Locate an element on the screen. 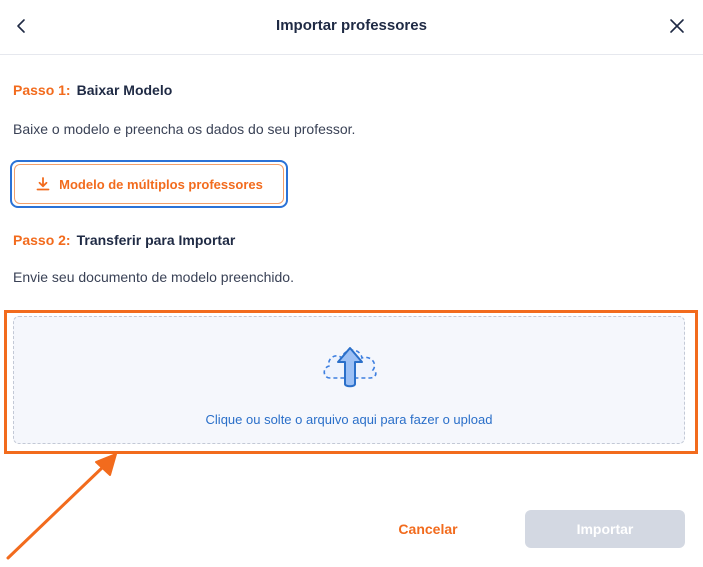 The image size is (703, 567). download-template-button: Modelo de múltiplos professores is located at coordinates (149, 184).